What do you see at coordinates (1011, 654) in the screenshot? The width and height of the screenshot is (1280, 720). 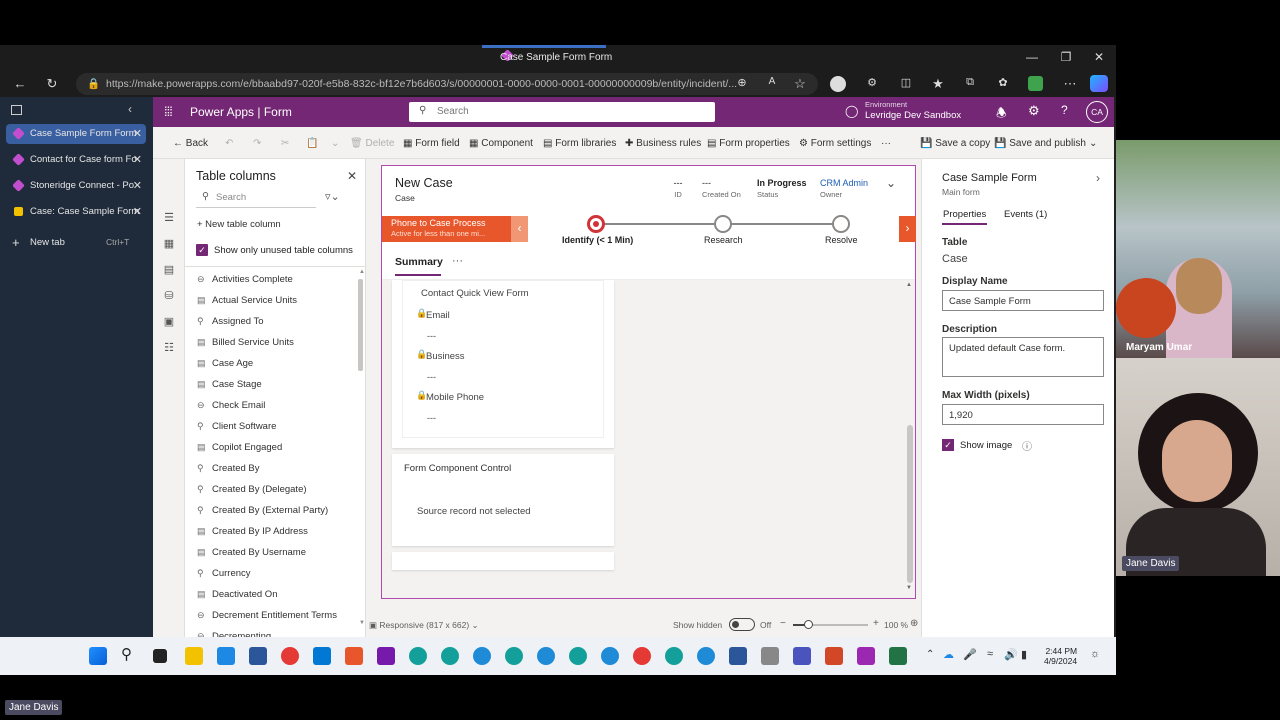 I see `volume-icon: 🔊` at bounding box center [1011, 654].